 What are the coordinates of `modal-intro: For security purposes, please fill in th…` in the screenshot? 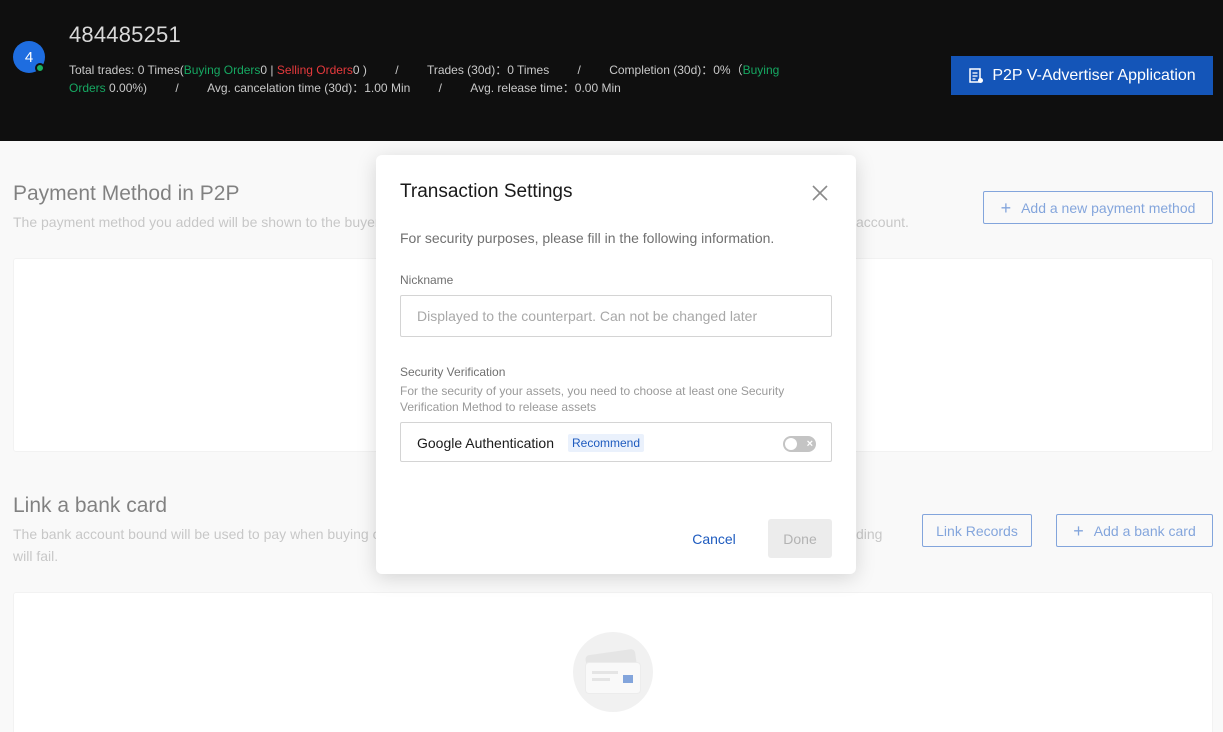 It's located at (587, 238).